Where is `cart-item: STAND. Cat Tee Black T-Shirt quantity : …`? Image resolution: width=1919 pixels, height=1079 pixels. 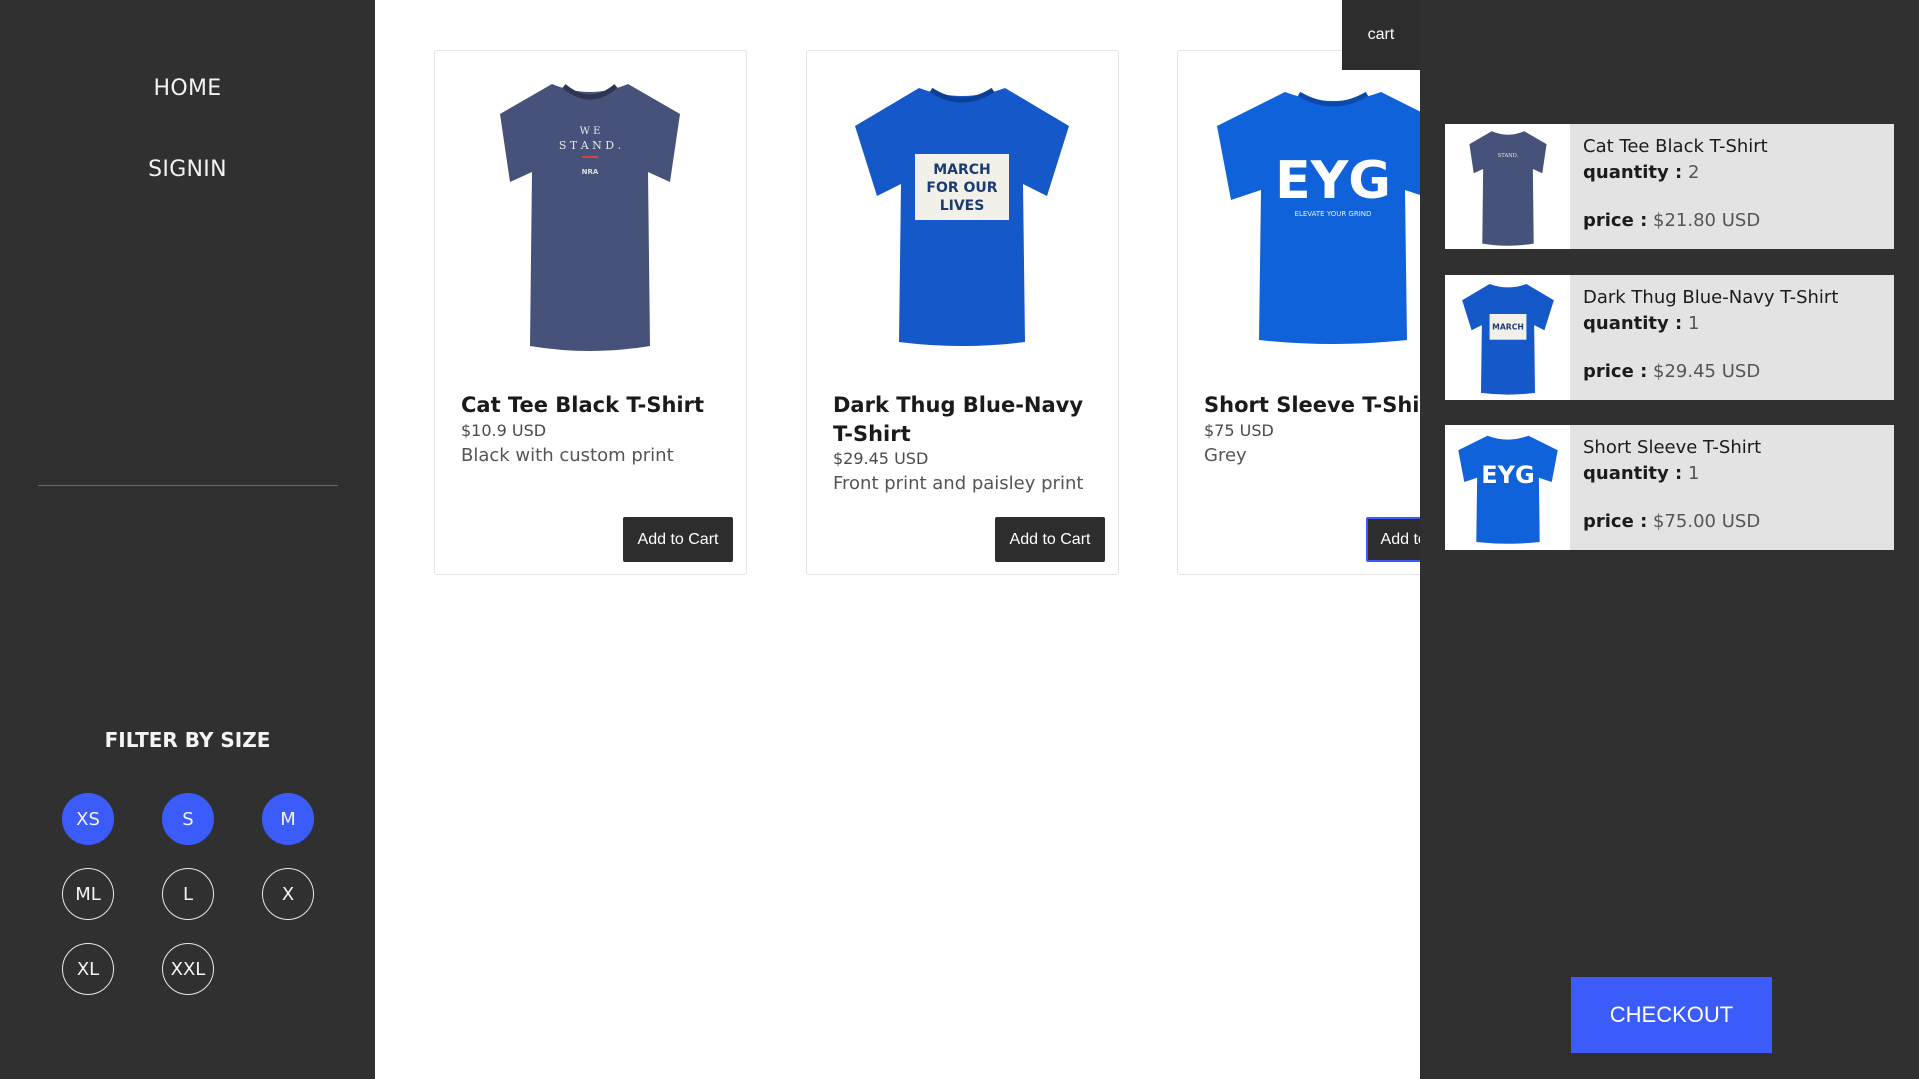 cart-item: STAND. Cat Tee Black T-Shirt quantity : … is located at coordinates (1669, 186).